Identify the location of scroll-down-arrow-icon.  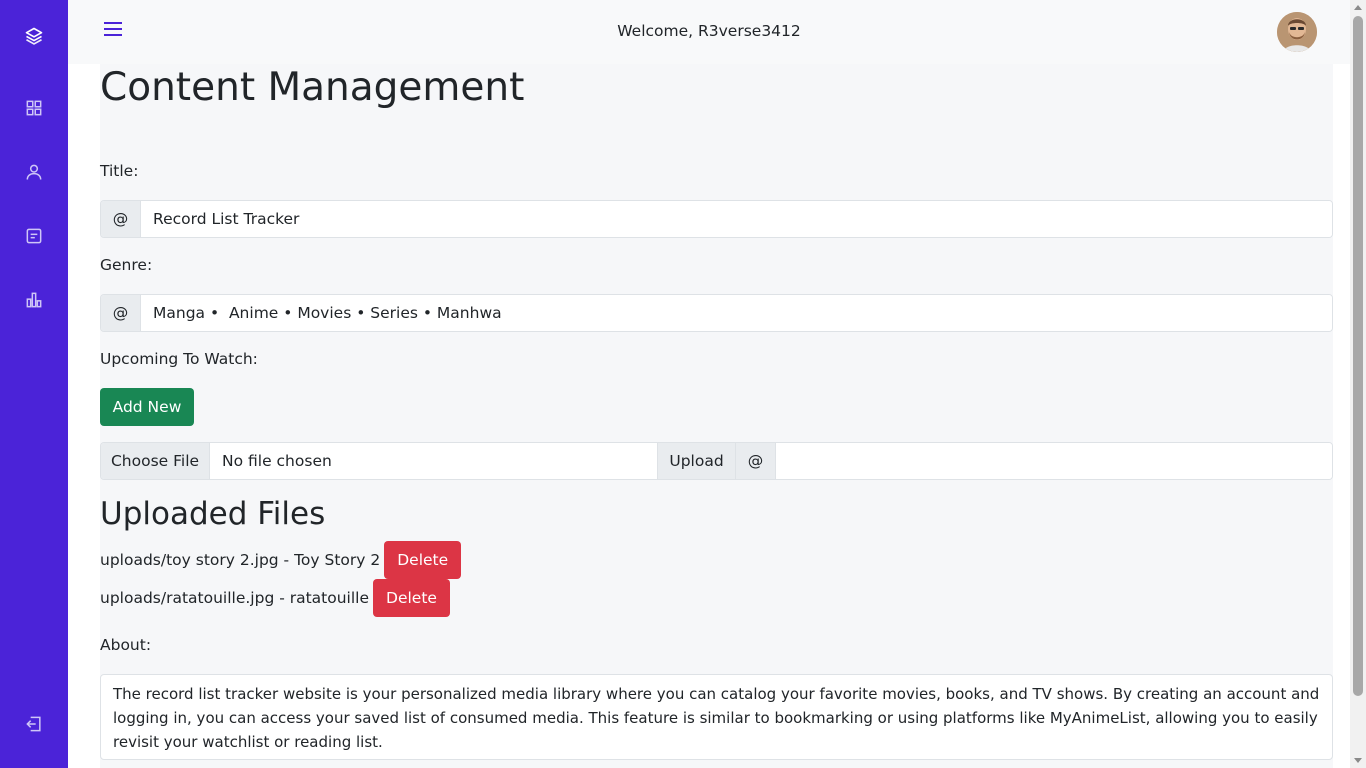
(1358, 760).